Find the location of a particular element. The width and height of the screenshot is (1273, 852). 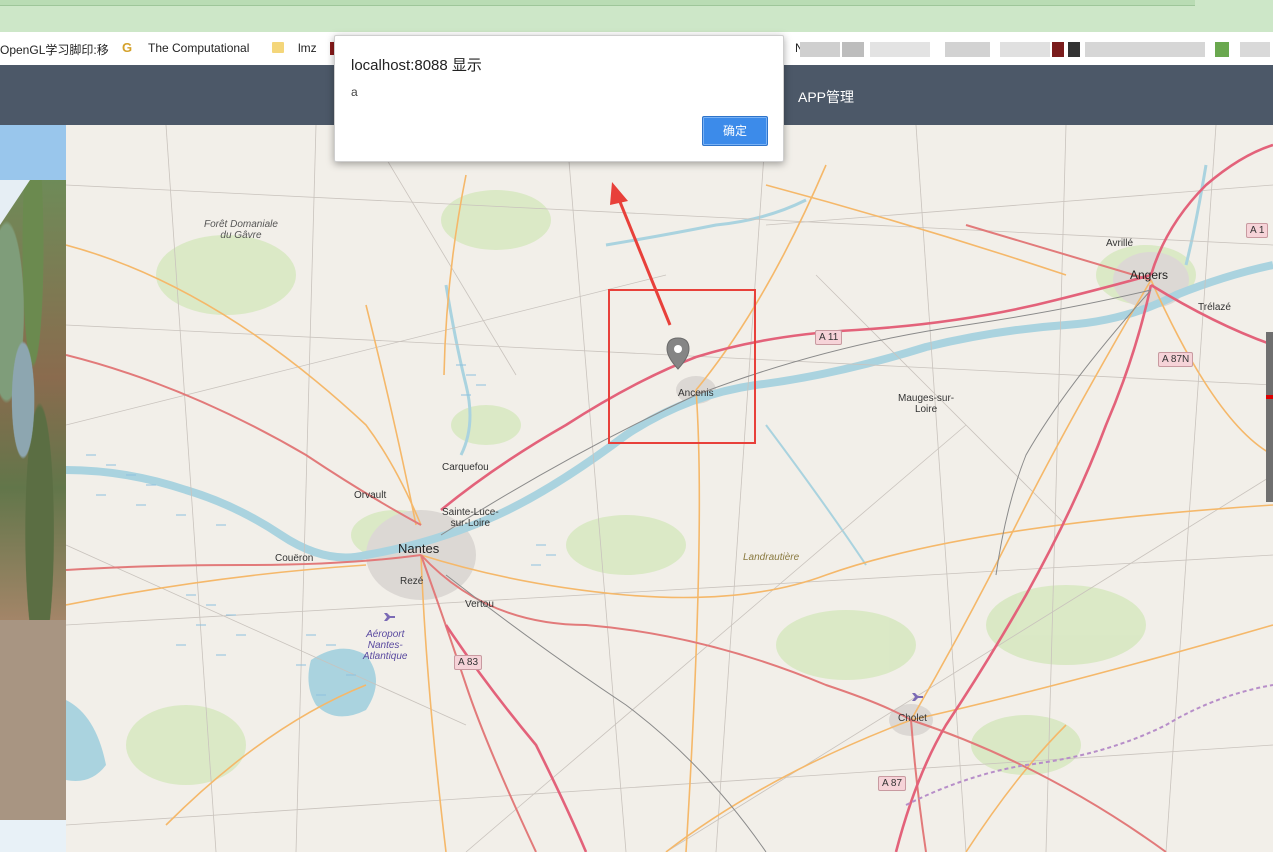

alert-dialog: localhost:8088 显示 a 确定 is located at coordinates (559, 98).